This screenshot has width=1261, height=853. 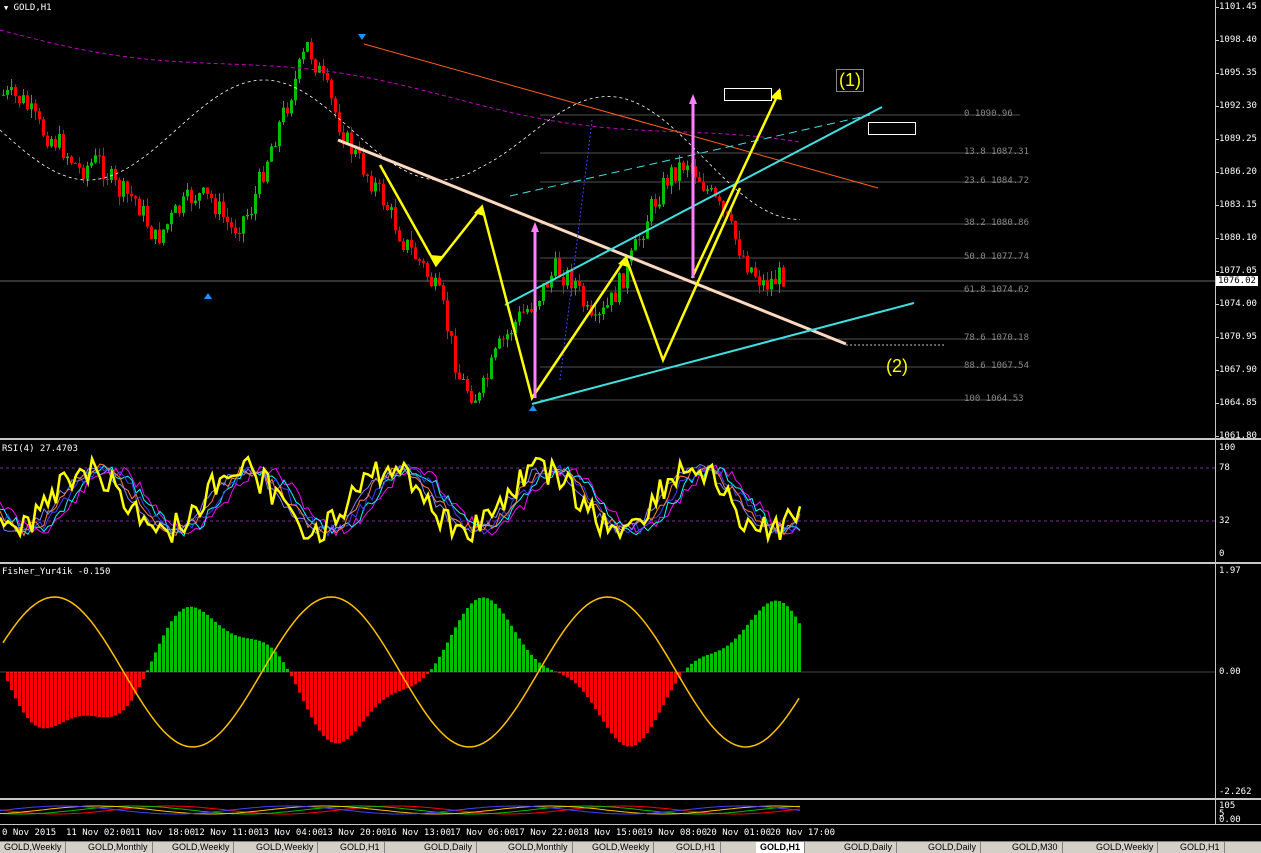 I want to click on rsi-label-78: 78, so click(x=1224, y=468).